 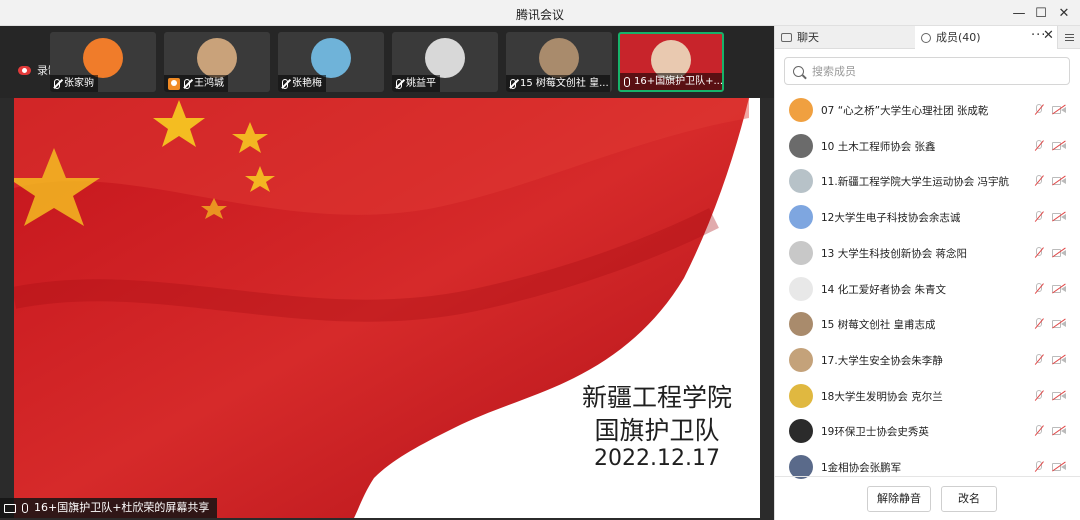 I want to click on screen-share-icon, so click(x=10, y=508).